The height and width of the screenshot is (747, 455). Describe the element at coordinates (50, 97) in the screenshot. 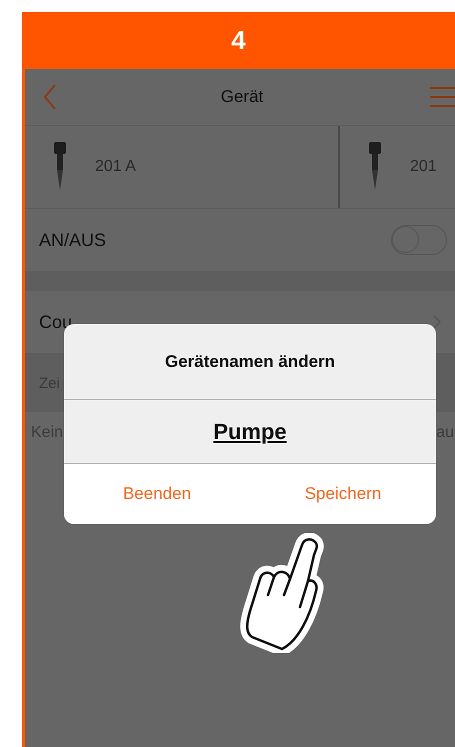

I see `back-icon` at that location.